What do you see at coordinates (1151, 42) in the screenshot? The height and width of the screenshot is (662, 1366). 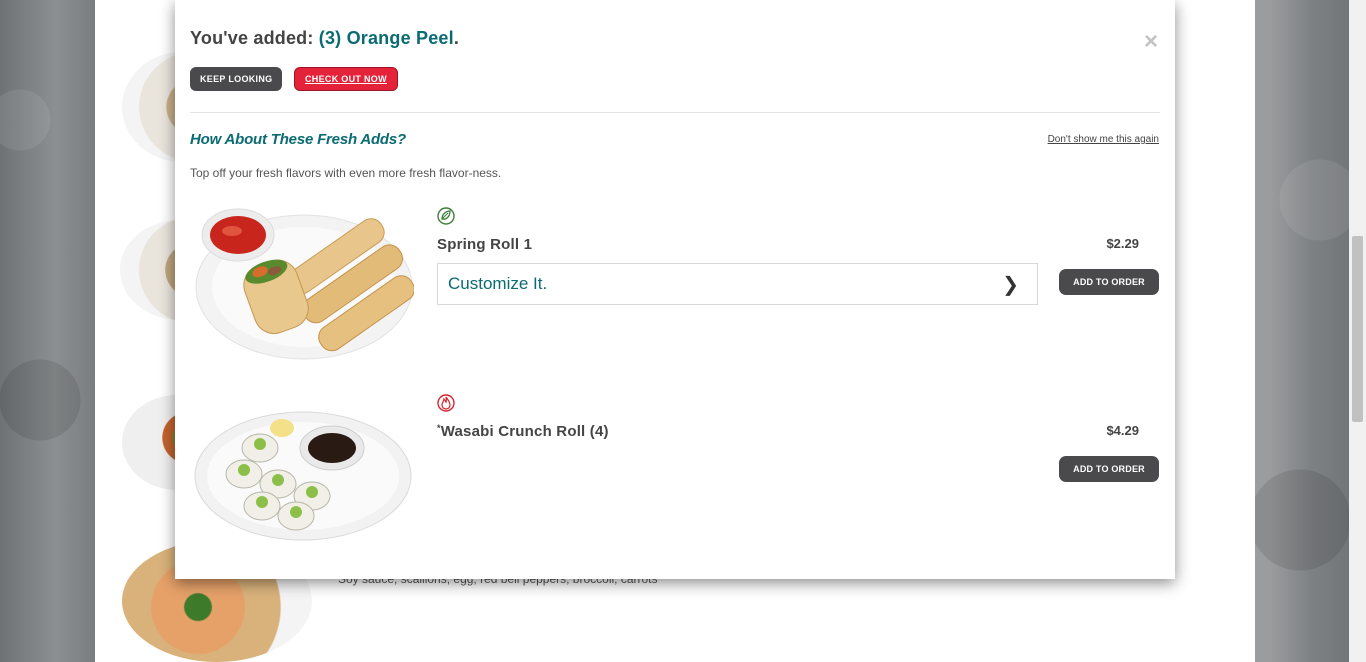 I see `close-icon: ×` at bounding box center [1151, 42].